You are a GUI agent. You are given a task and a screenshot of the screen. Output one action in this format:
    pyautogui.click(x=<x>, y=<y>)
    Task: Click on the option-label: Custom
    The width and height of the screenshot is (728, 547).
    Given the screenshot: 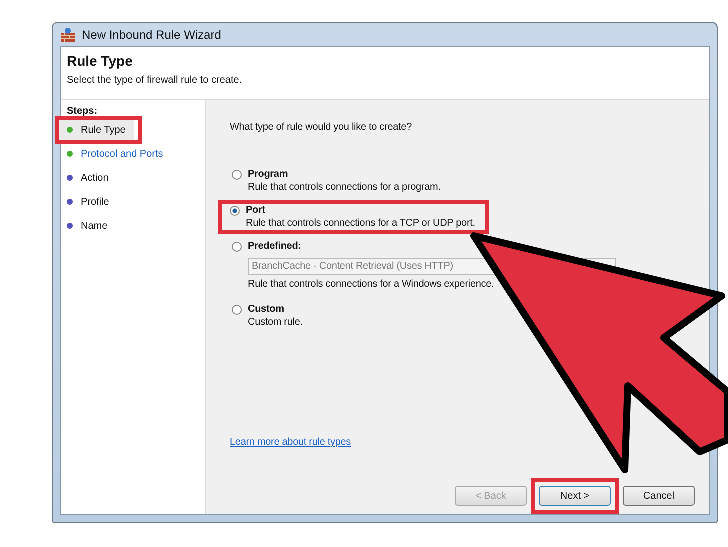 What is the action you would take?
    pyautogui.click(x=266, y=309)
    